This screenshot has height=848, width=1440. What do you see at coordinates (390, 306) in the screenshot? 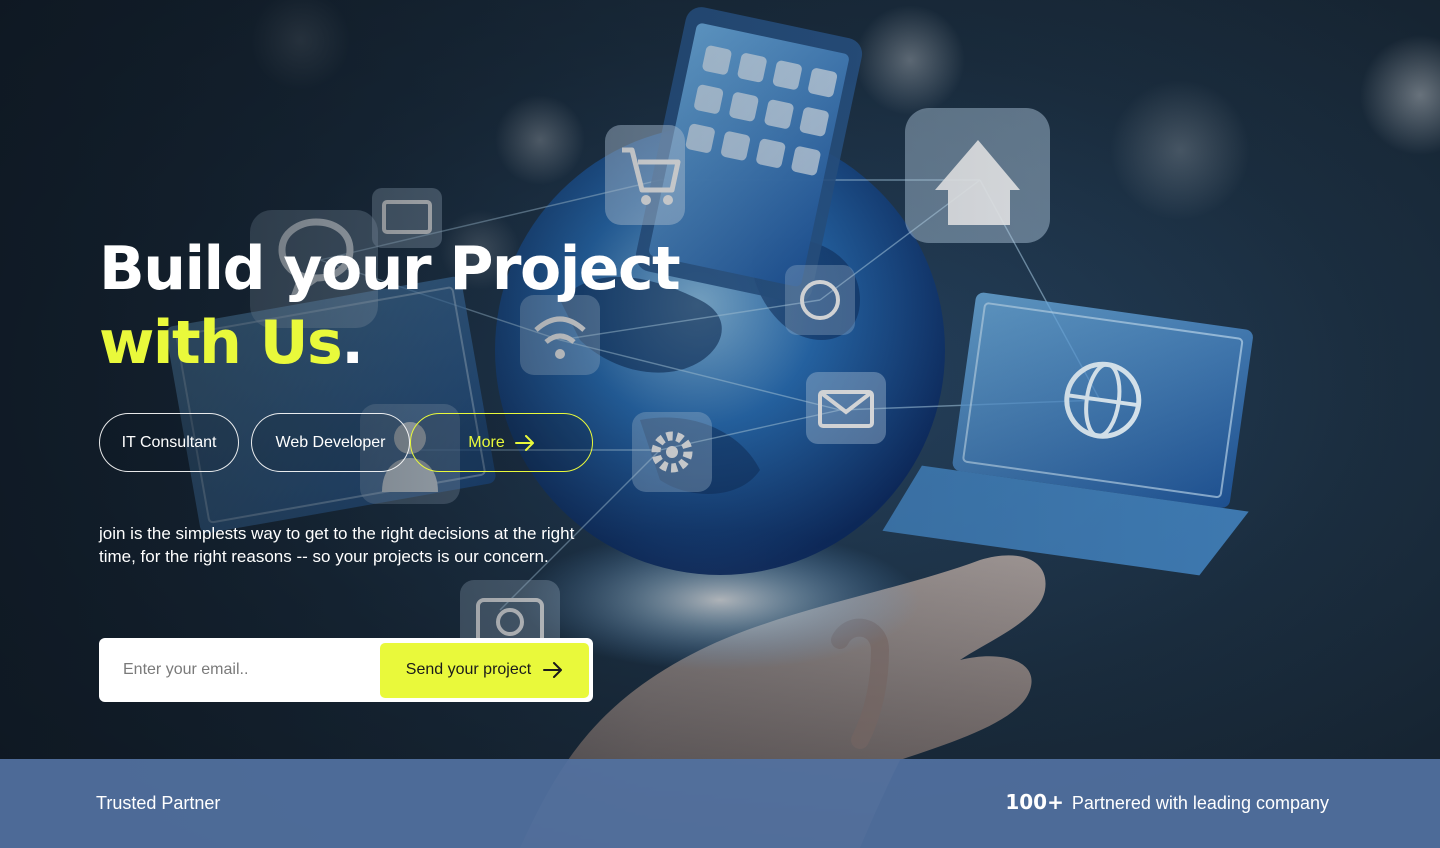
I see `hero-title: Build your Project with Us.` at bounding box center [390, 306].